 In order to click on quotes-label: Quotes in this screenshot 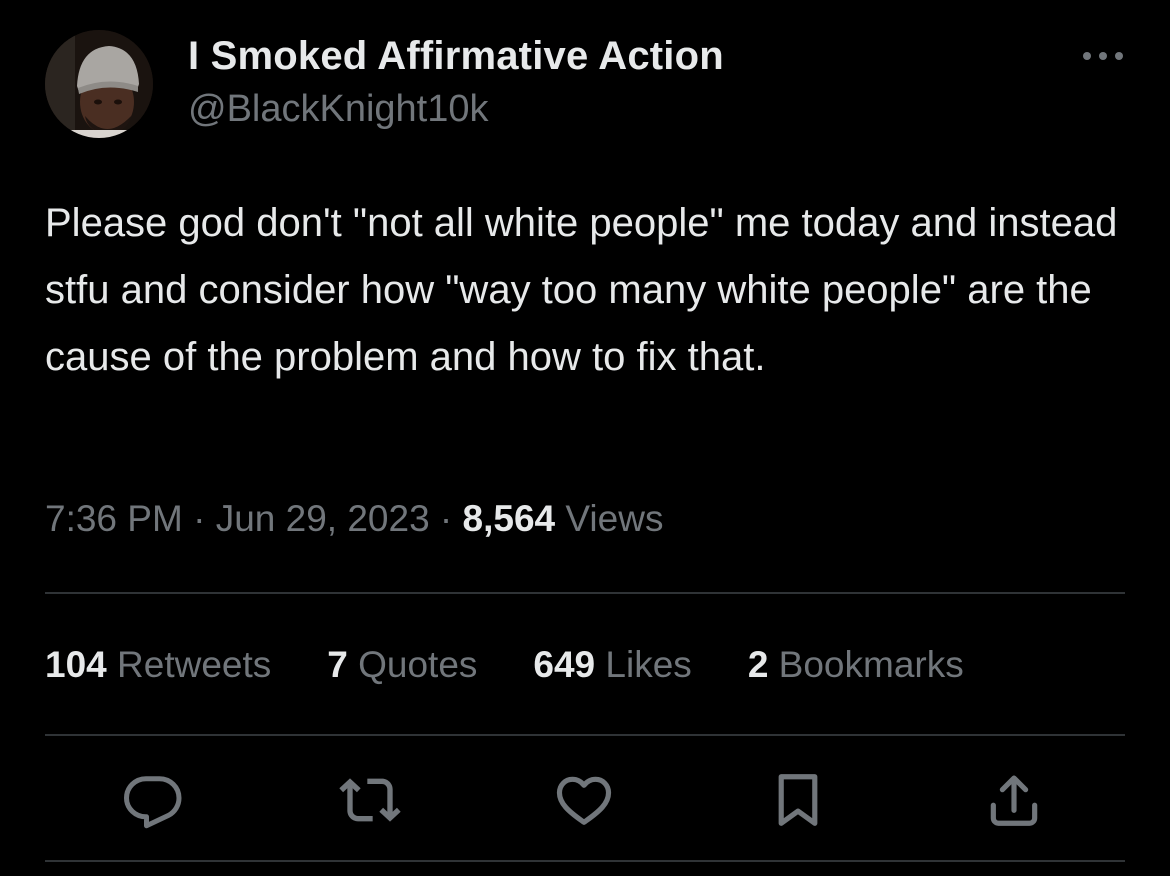, I will do `click(418, 664)`.